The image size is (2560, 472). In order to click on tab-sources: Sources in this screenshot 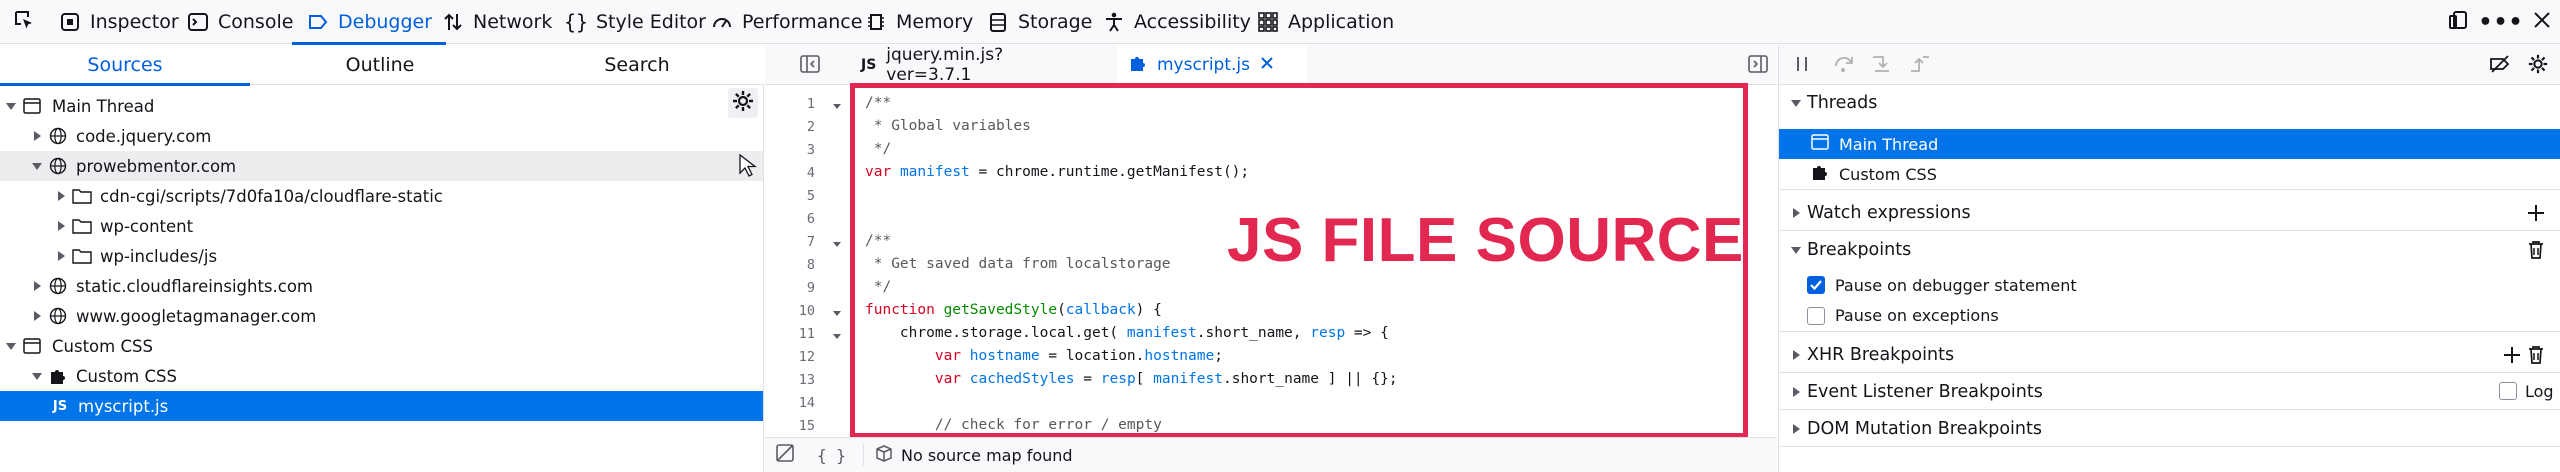, I will do `click(125, 65)`.